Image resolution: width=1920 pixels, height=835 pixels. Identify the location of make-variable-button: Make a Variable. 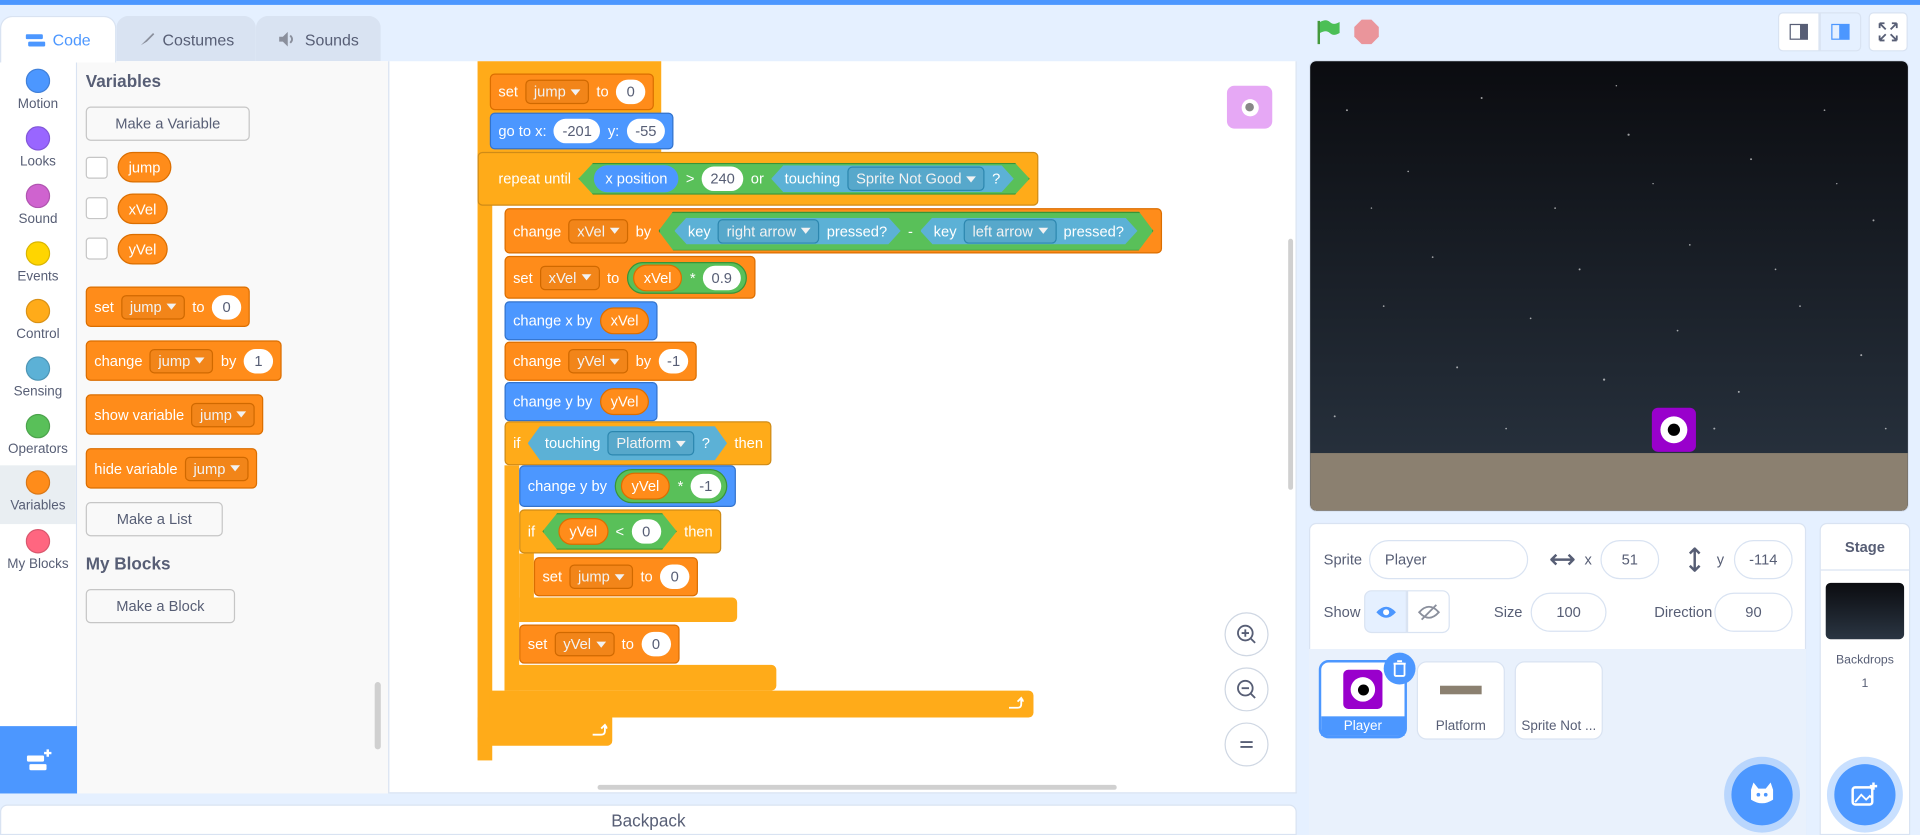
(167, 123).